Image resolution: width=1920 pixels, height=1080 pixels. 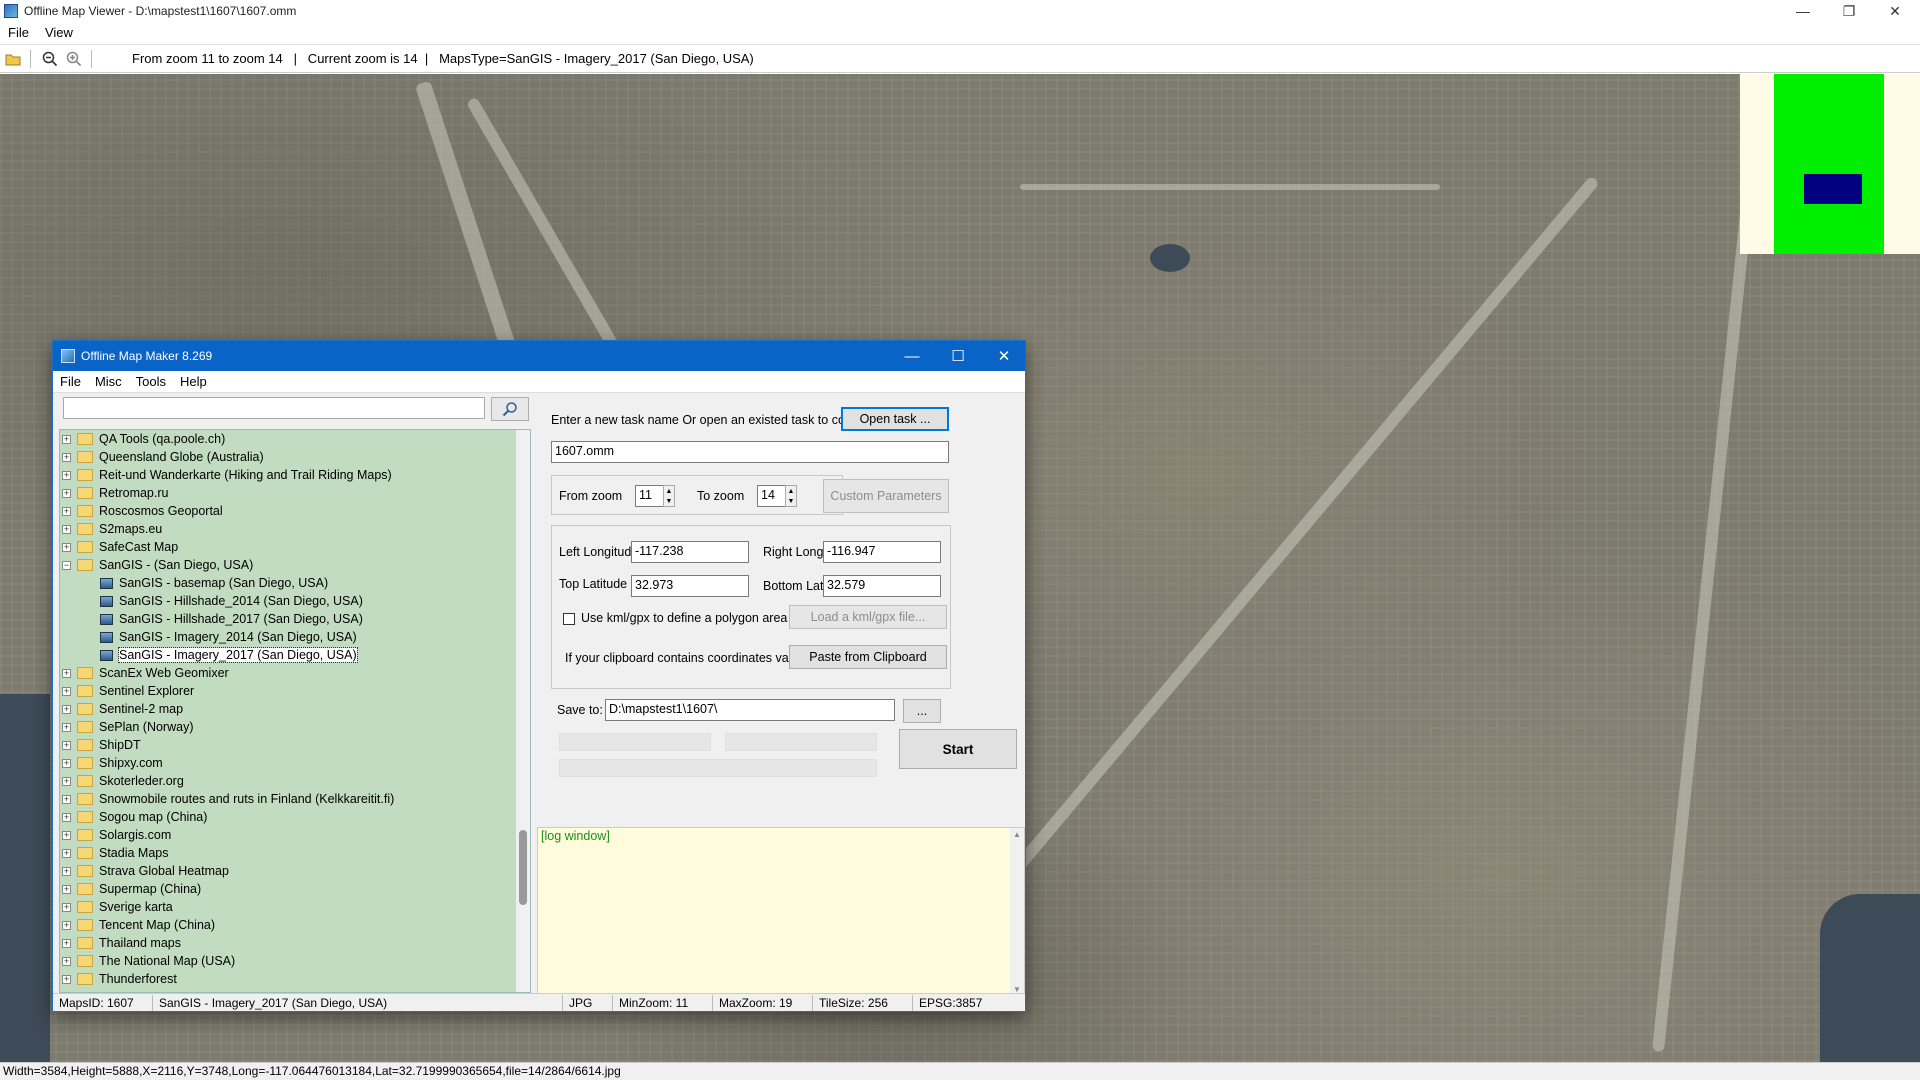 What do you see at coordinates (1803, 11) in the screenshot?
I see `minimize-button: —` at bounding box center [1803, 11].